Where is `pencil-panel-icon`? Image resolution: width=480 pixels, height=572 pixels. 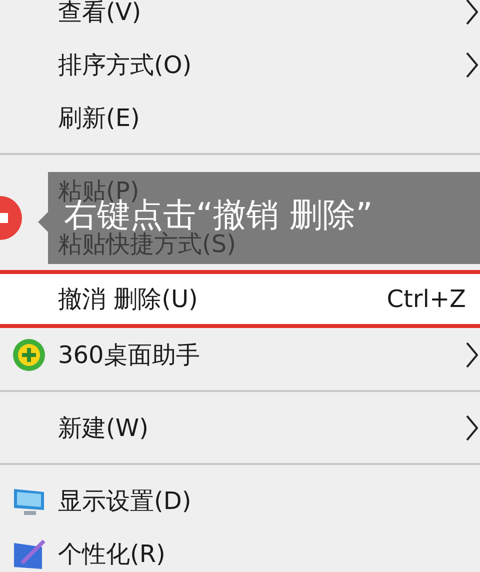 pencil-panel-icon is located at coordinates (29, 553).